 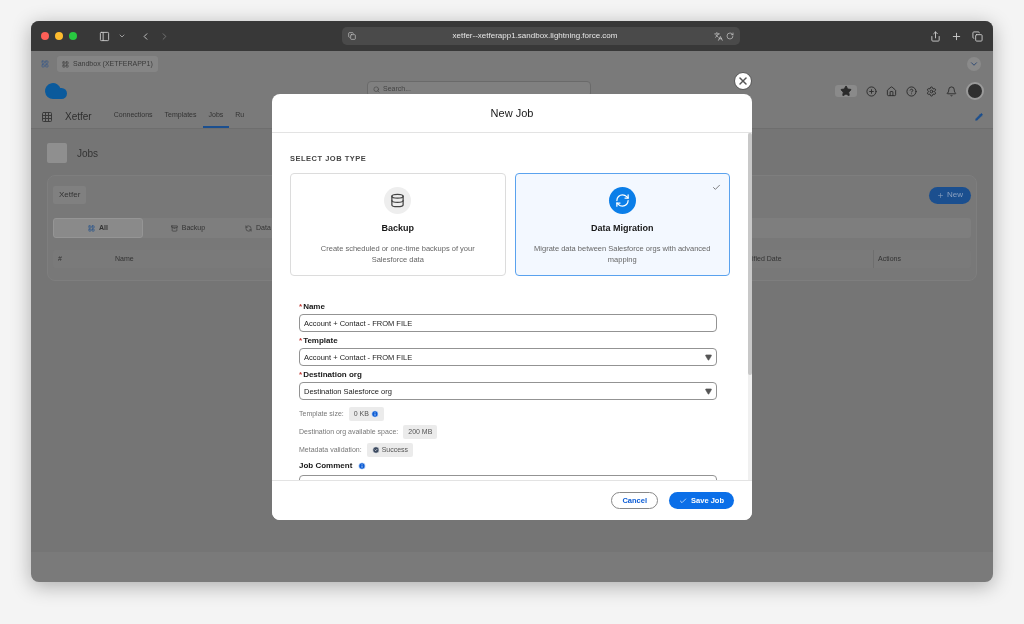 I want to click on card-title: Backup, so click(x=397, y=229).